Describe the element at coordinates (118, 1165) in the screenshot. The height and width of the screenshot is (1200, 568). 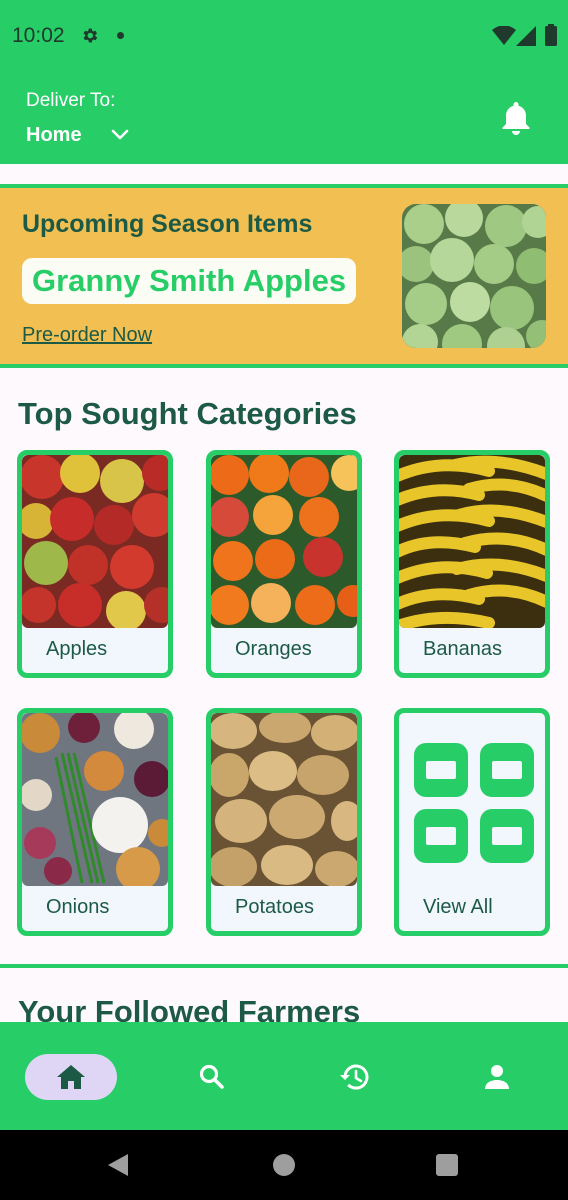
I see `back-icon` at that location.